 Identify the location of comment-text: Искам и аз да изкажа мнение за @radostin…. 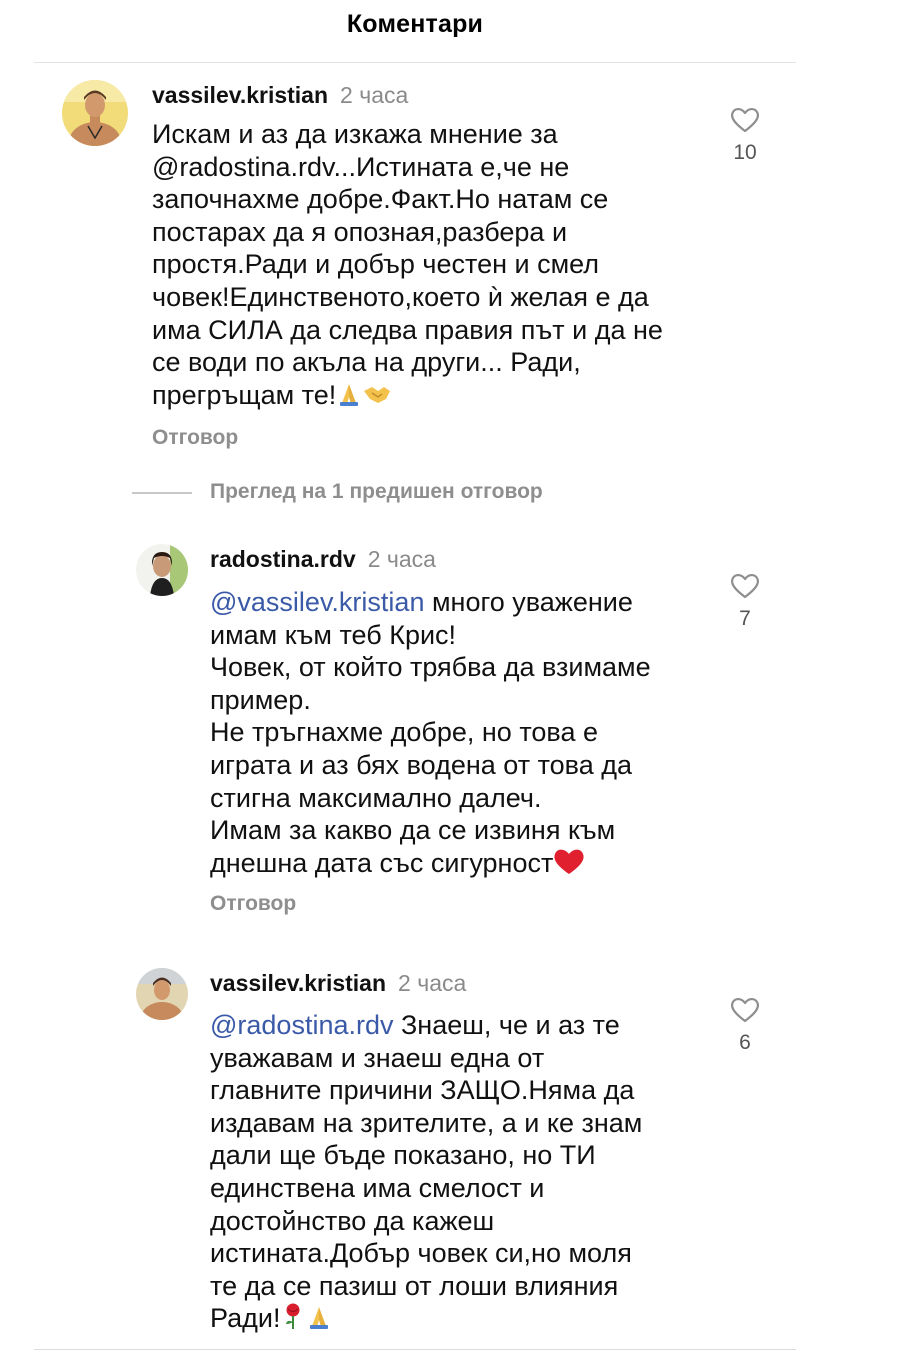
(407, 264).